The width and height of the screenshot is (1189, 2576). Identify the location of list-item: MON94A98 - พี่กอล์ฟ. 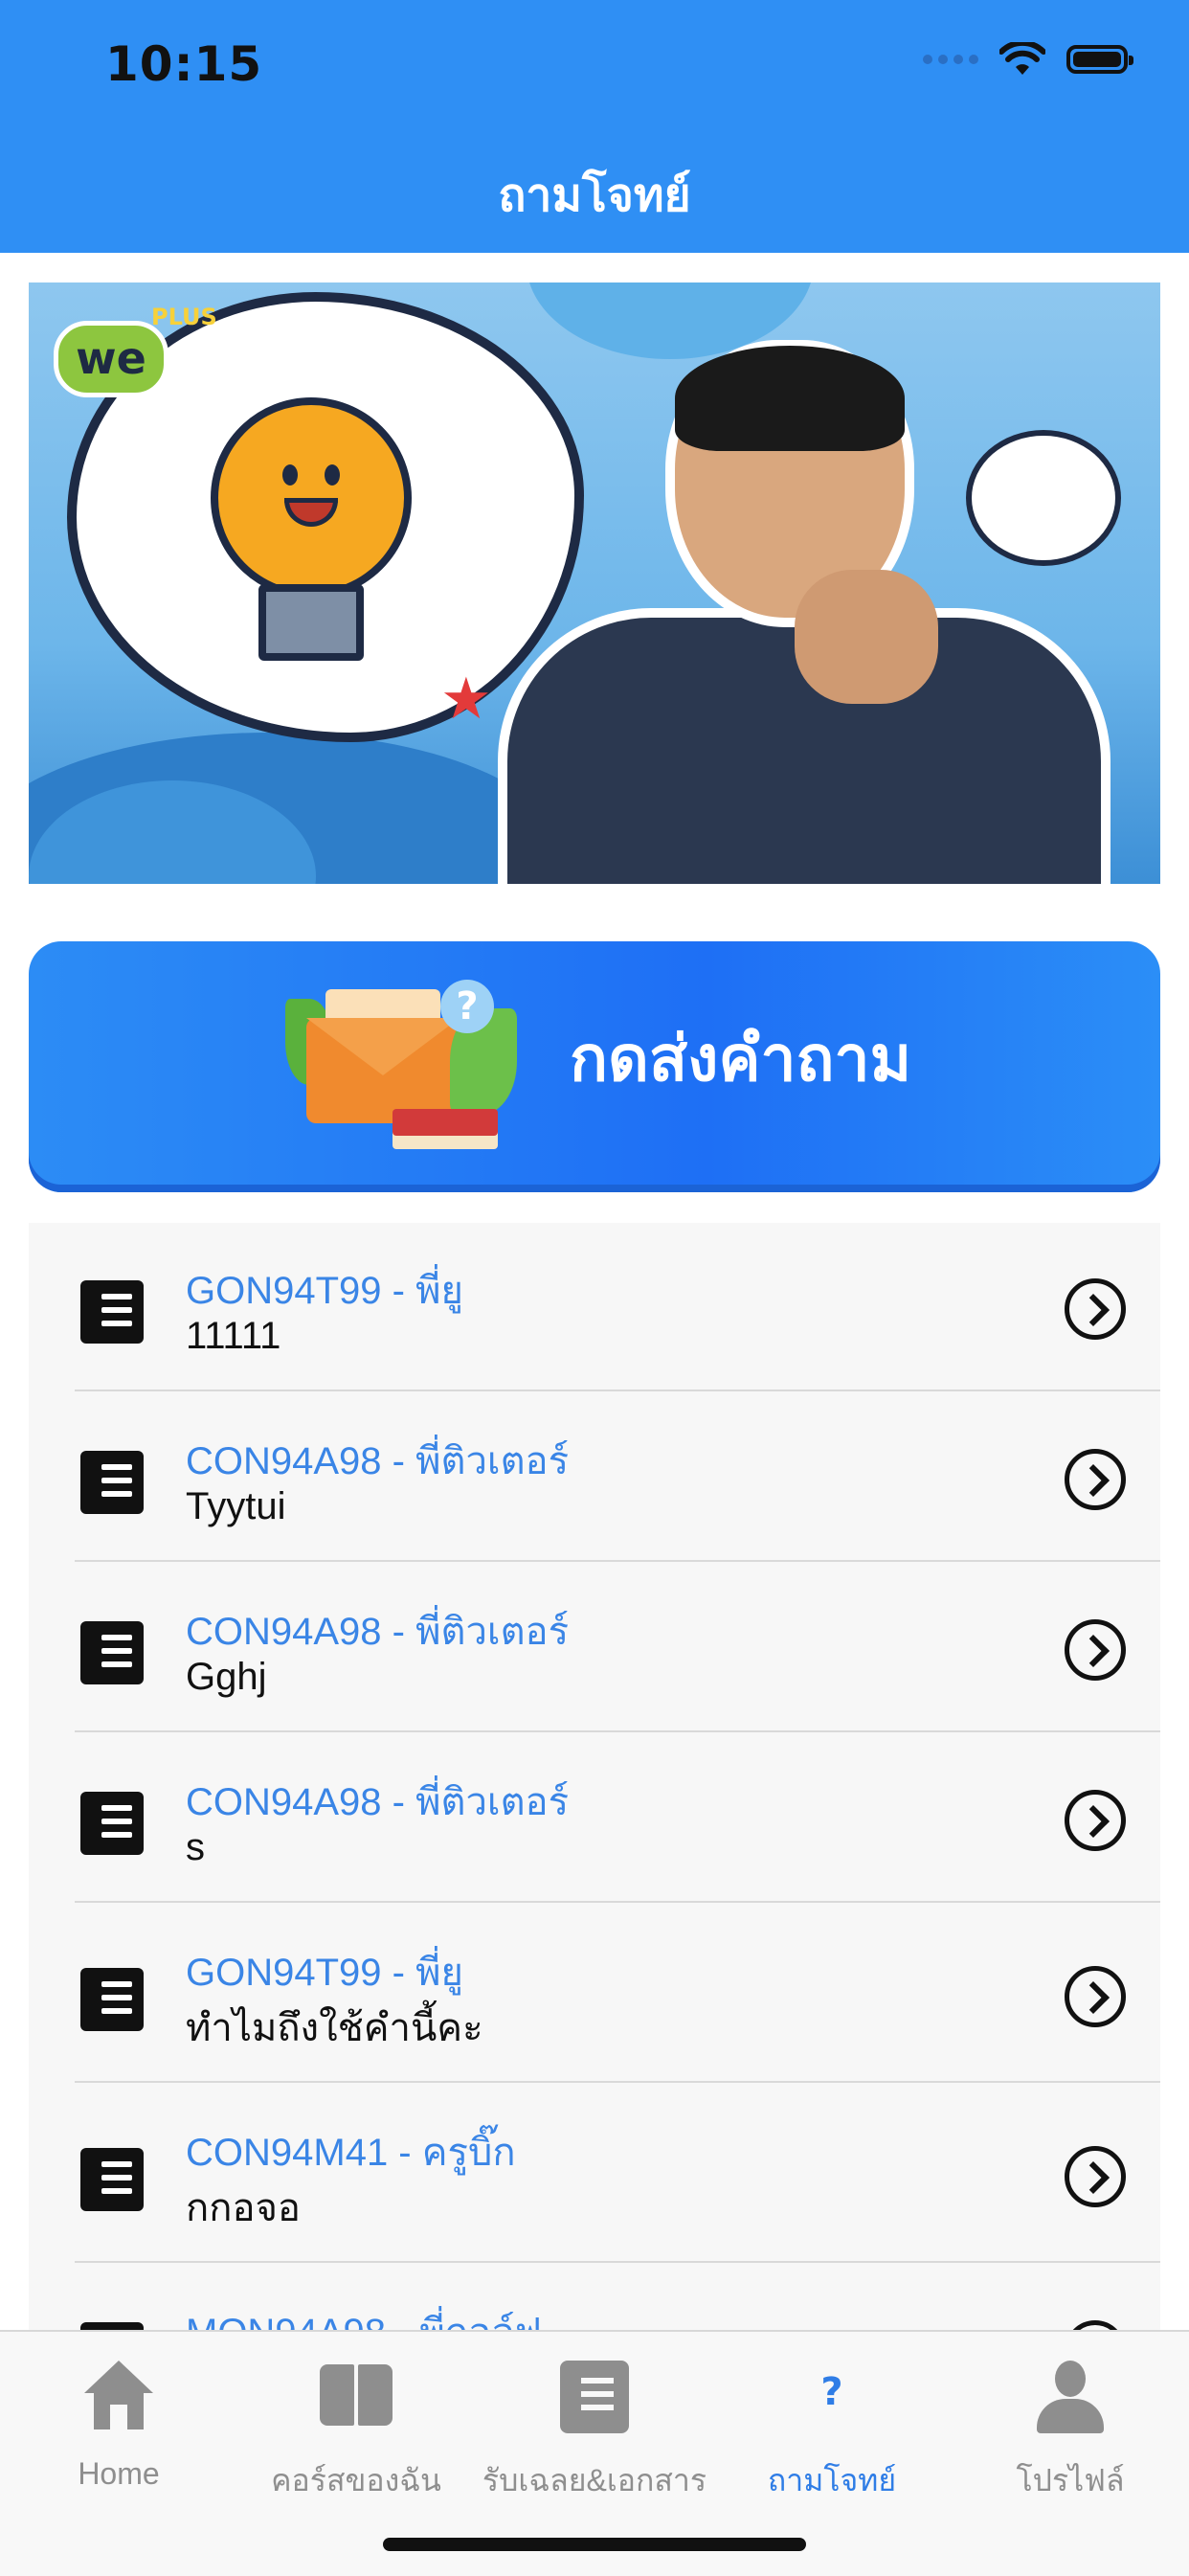
(594, 2297).